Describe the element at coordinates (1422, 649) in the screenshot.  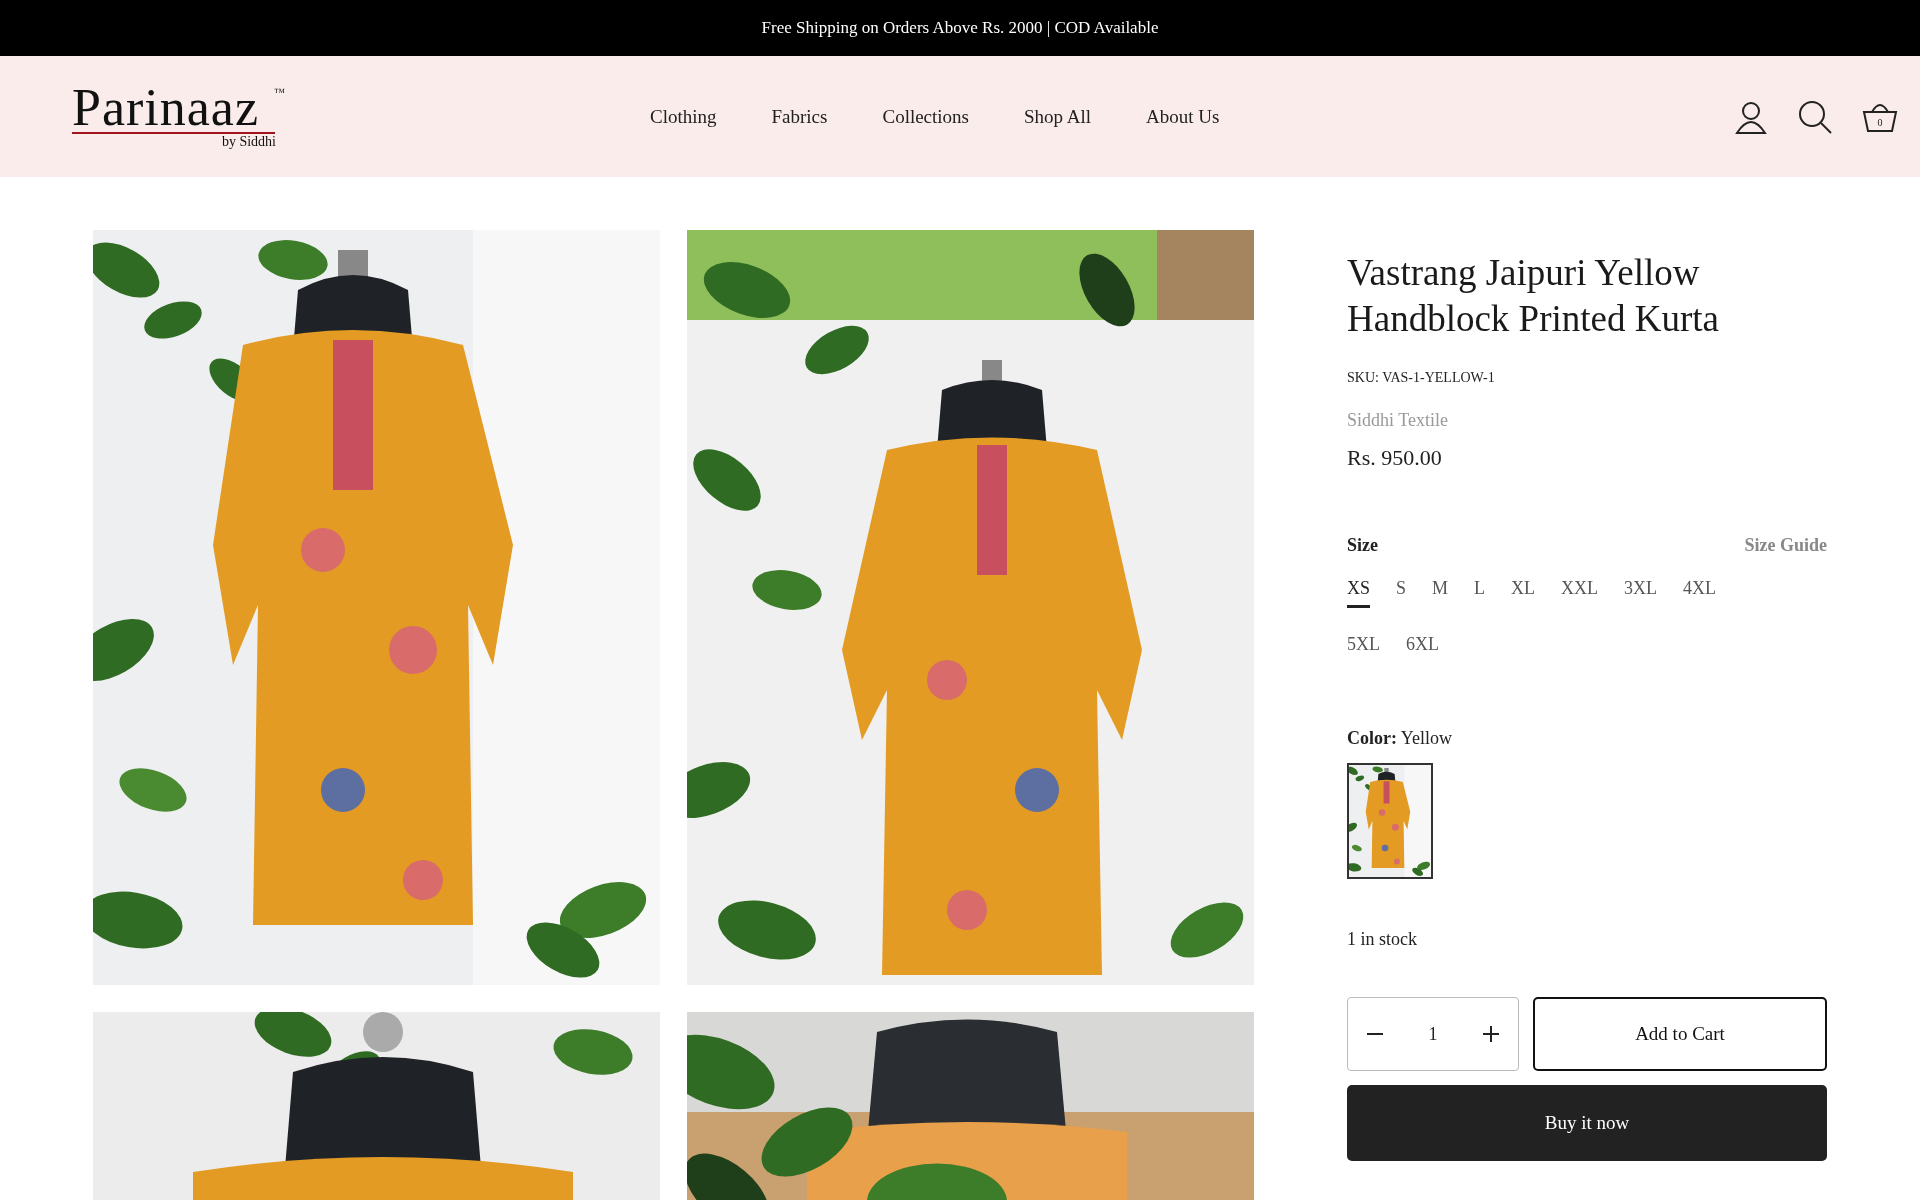
I see `size-option: 6XL` at that location.